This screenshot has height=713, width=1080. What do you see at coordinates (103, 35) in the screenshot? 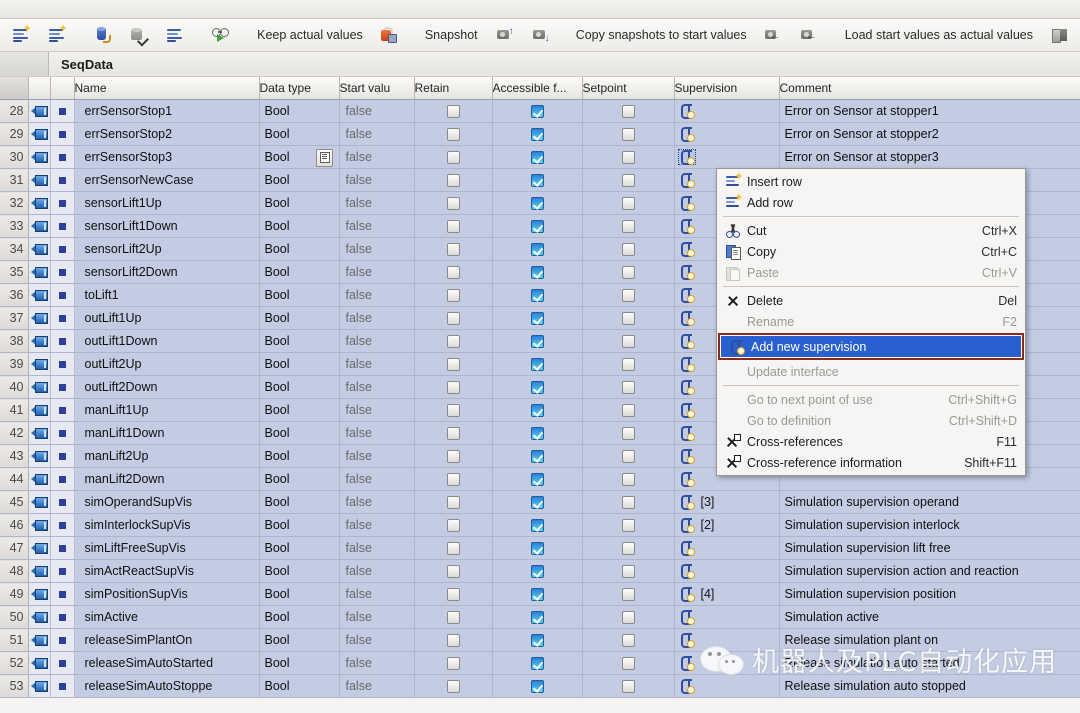
I see `retain-button` at bounding box center [103, 35].